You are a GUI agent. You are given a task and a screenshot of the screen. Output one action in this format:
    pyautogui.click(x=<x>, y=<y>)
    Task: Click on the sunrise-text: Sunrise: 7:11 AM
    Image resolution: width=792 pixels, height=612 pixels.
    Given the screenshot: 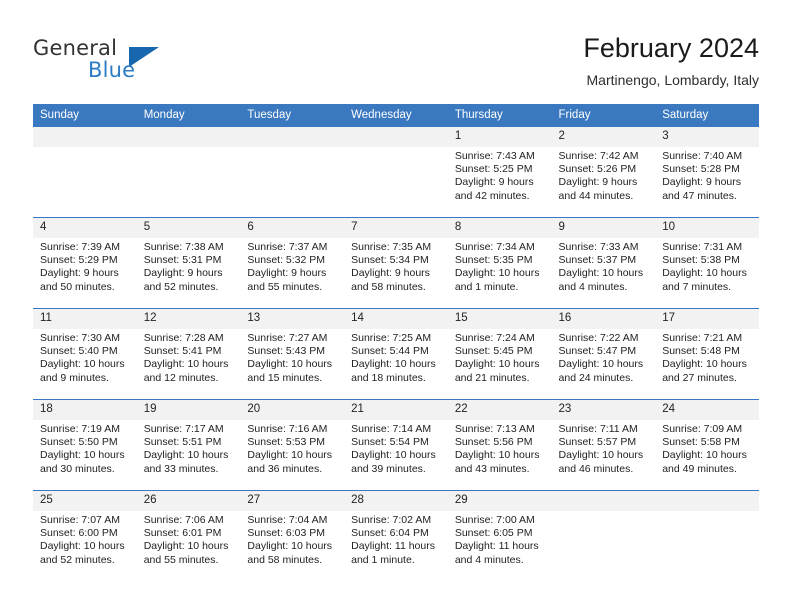 What is the action you would take?
    pyautogui.click(x=598, y=429)
    